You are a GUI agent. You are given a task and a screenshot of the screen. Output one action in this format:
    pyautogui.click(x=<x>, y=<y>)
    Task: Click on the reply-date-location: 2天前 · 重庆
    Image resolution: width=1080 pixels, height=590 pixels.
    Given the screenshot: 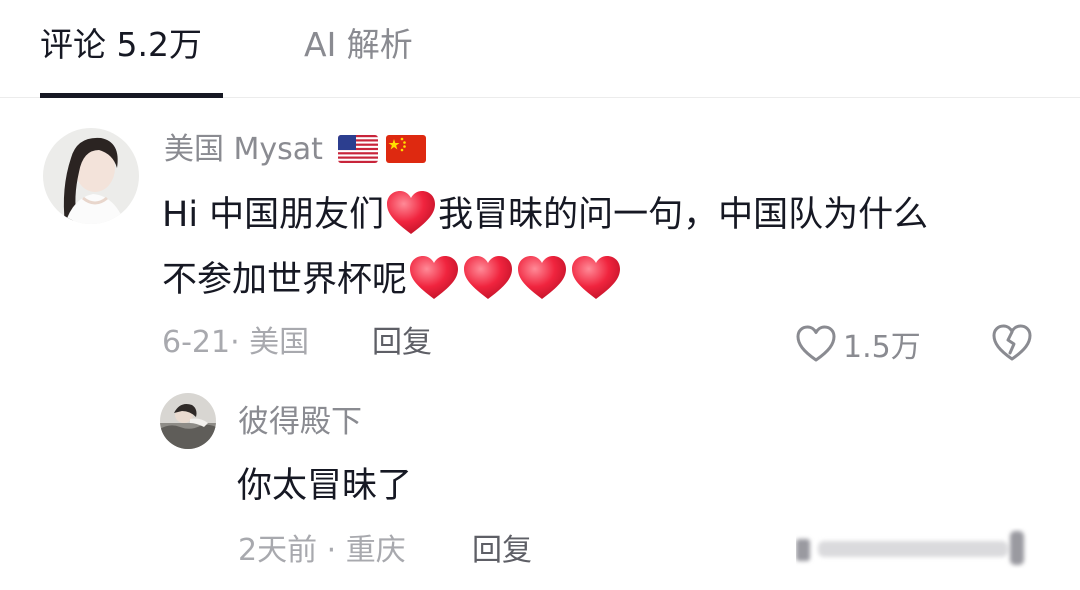 What is the action you would take?
    pyautogui.click(x=322, y=550)
    